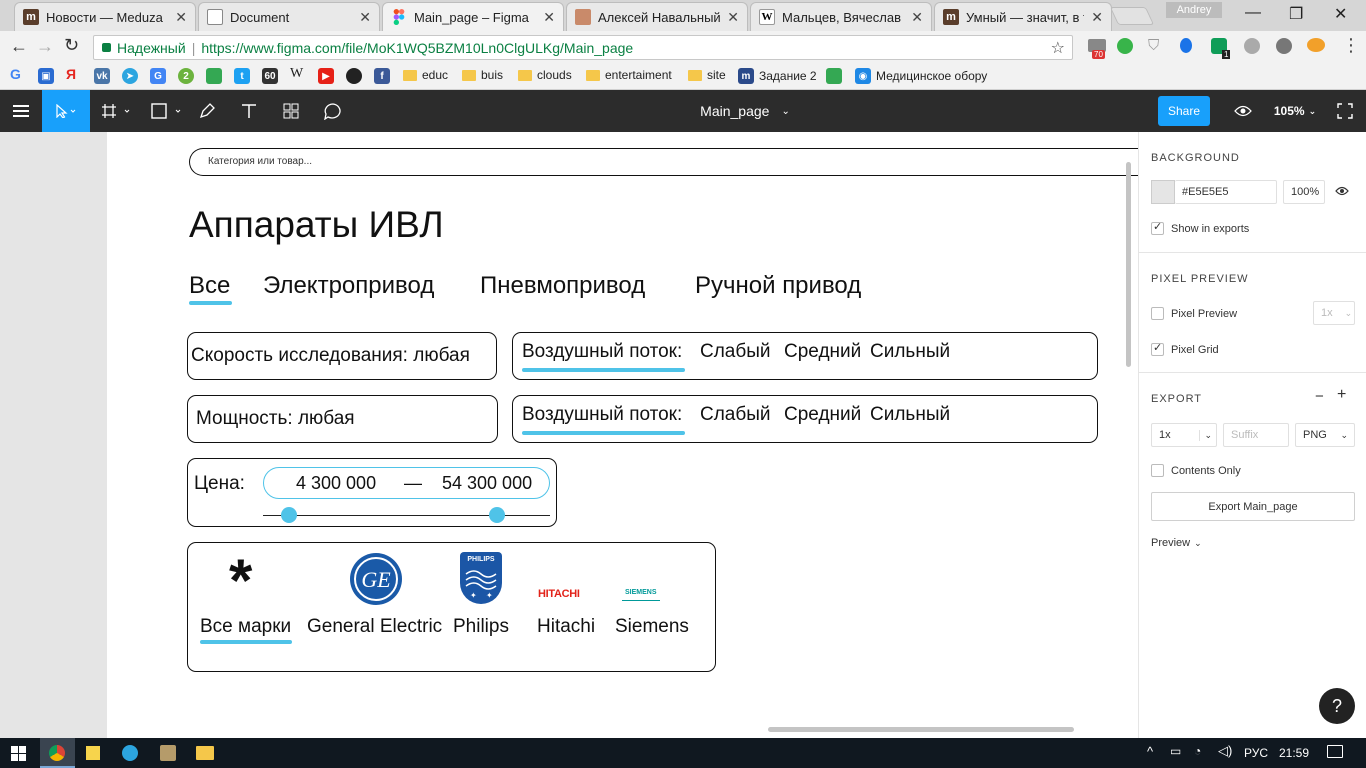 Image resolution: width=1366 pixels, height=768 pixels. Describe the element at coordinates (1194, 10) in the screenshot. I see `profile-name: Andrey` at that location.